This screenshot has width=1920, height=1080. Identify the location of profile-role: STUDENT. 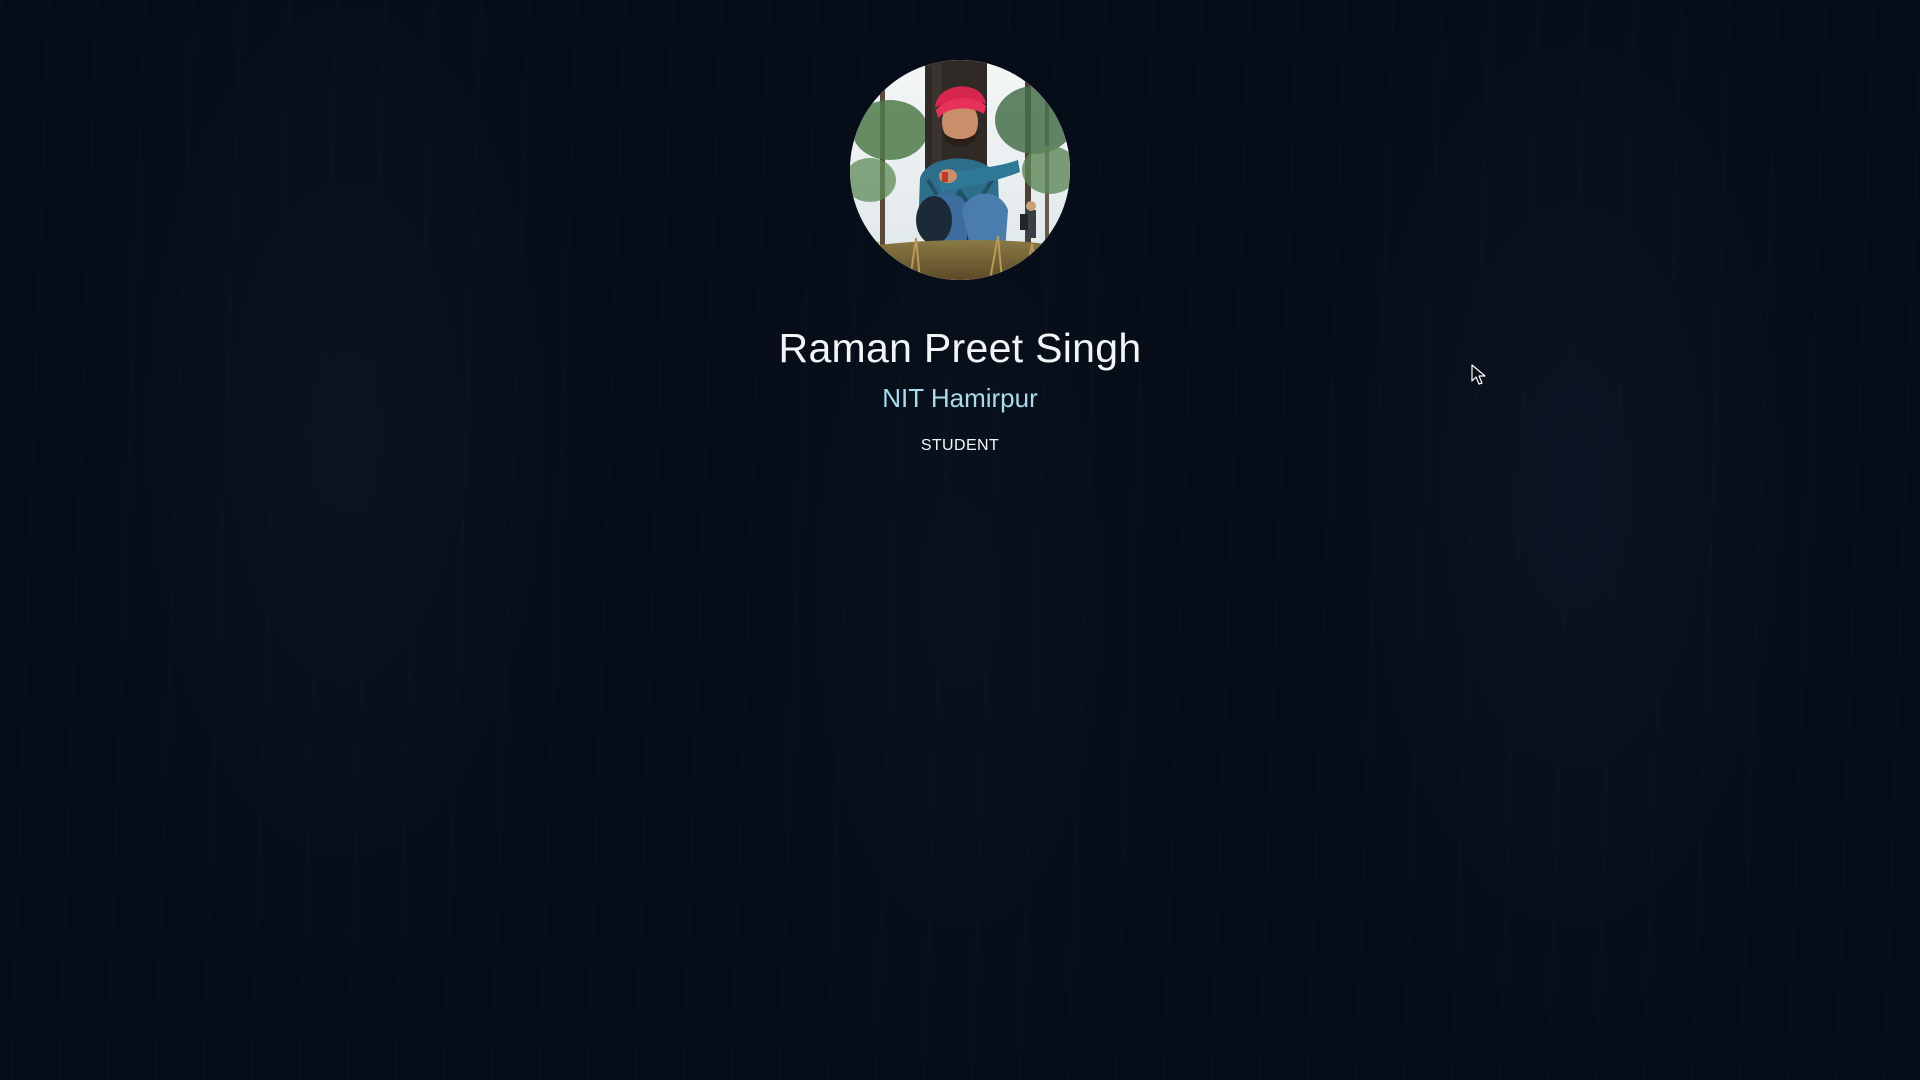
(960, 445).